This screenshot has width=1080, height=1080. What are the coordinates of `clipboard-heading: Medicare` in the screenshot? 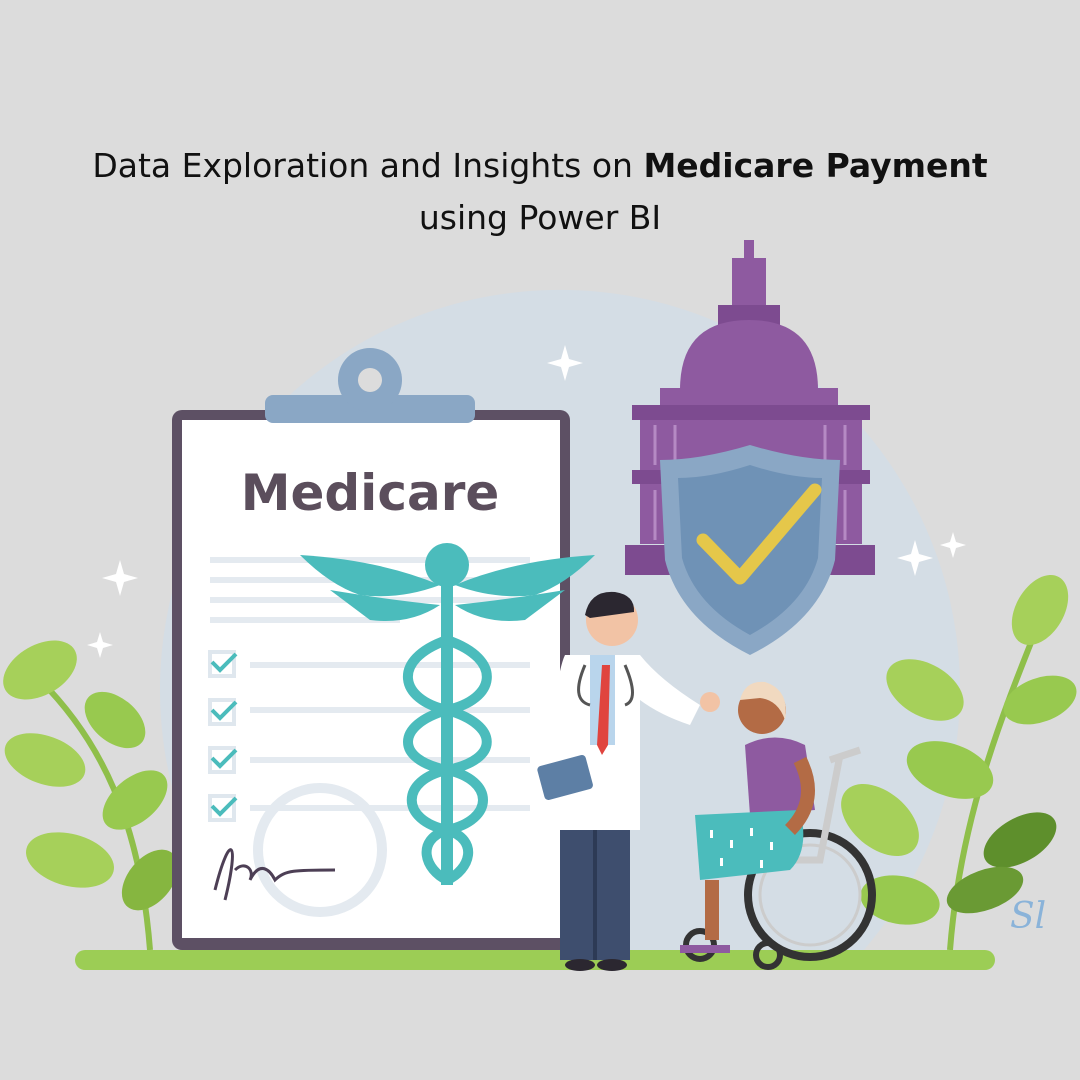 It's located at (370, 493).